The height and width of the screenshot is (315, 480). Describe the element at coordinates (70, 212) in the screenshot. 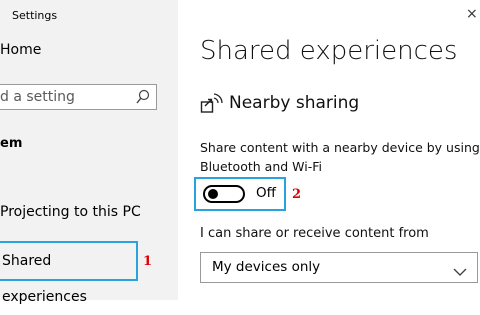

I see `sidebar-item-projecting: Projecting to this PC` at that location.